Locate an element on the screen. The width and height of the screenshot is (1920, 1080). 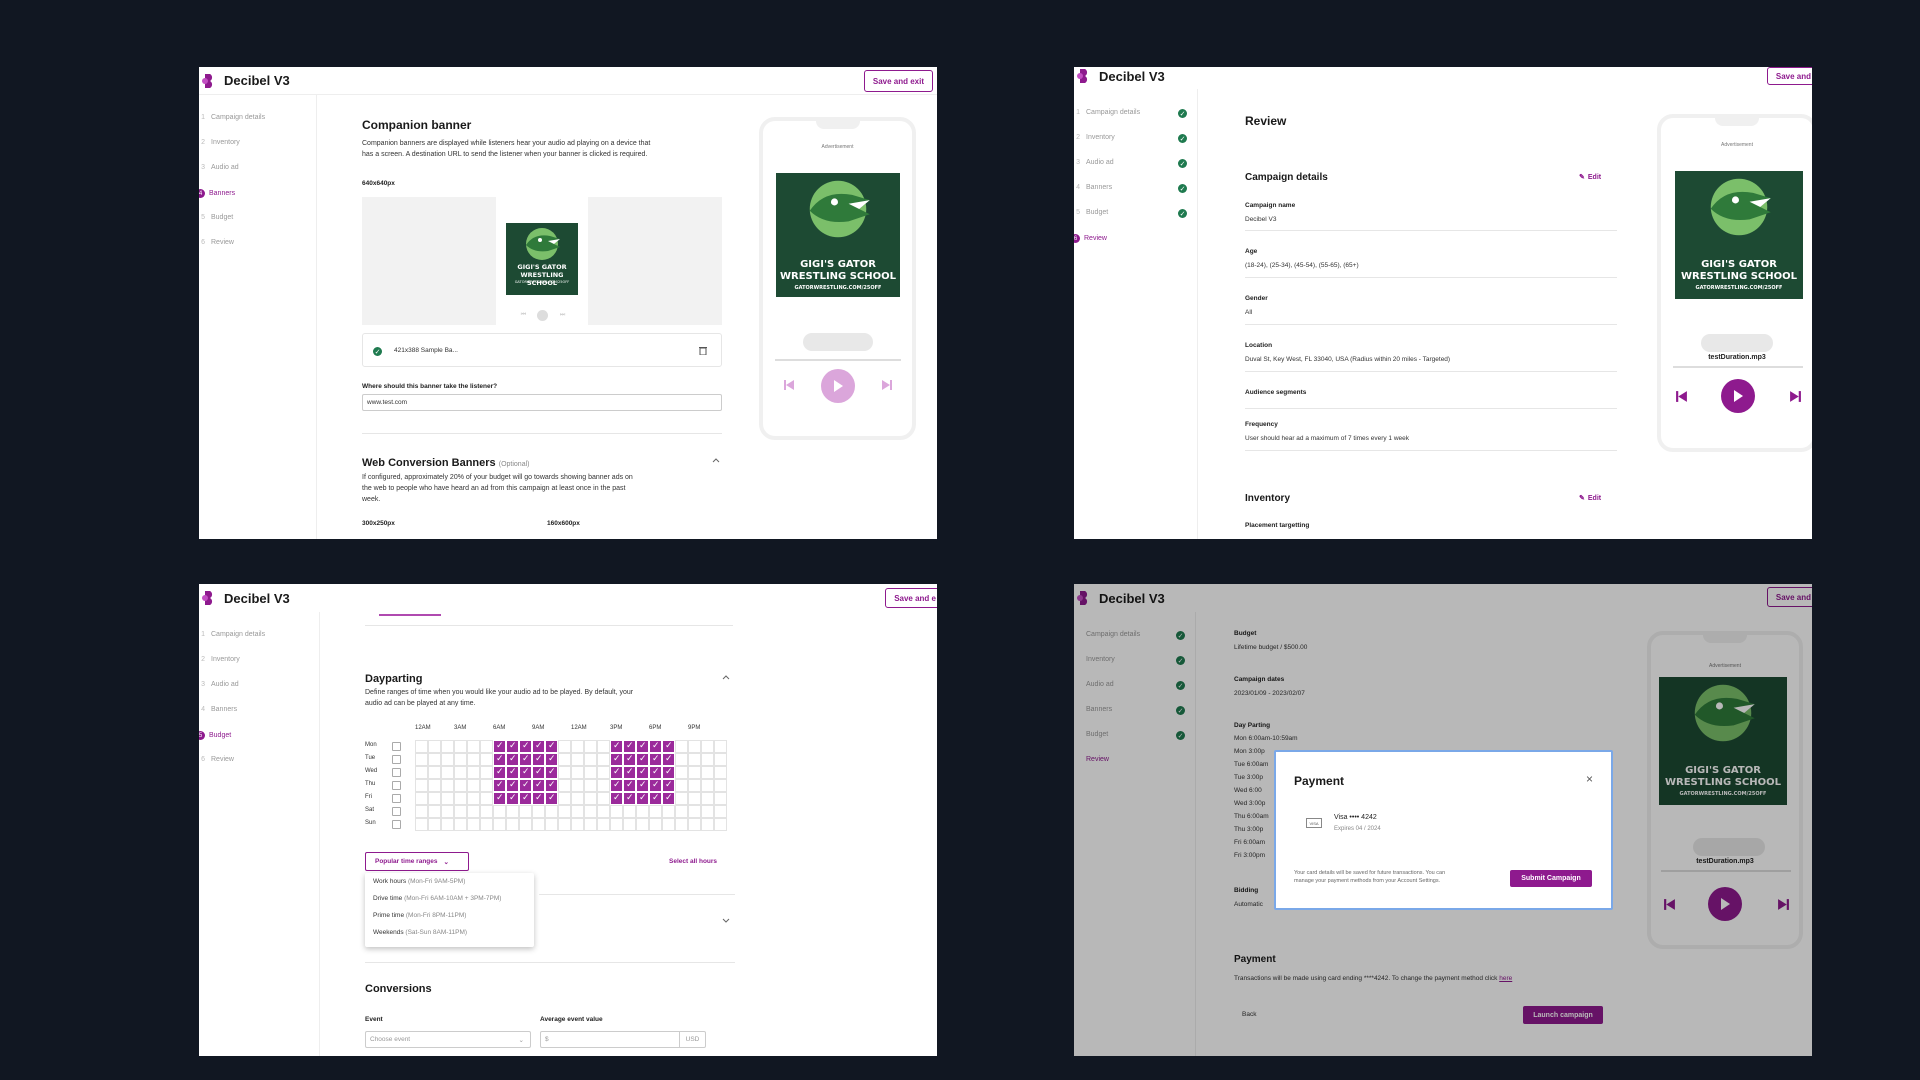
average-value-input: $ USD is located at coordinates (623, 1039).